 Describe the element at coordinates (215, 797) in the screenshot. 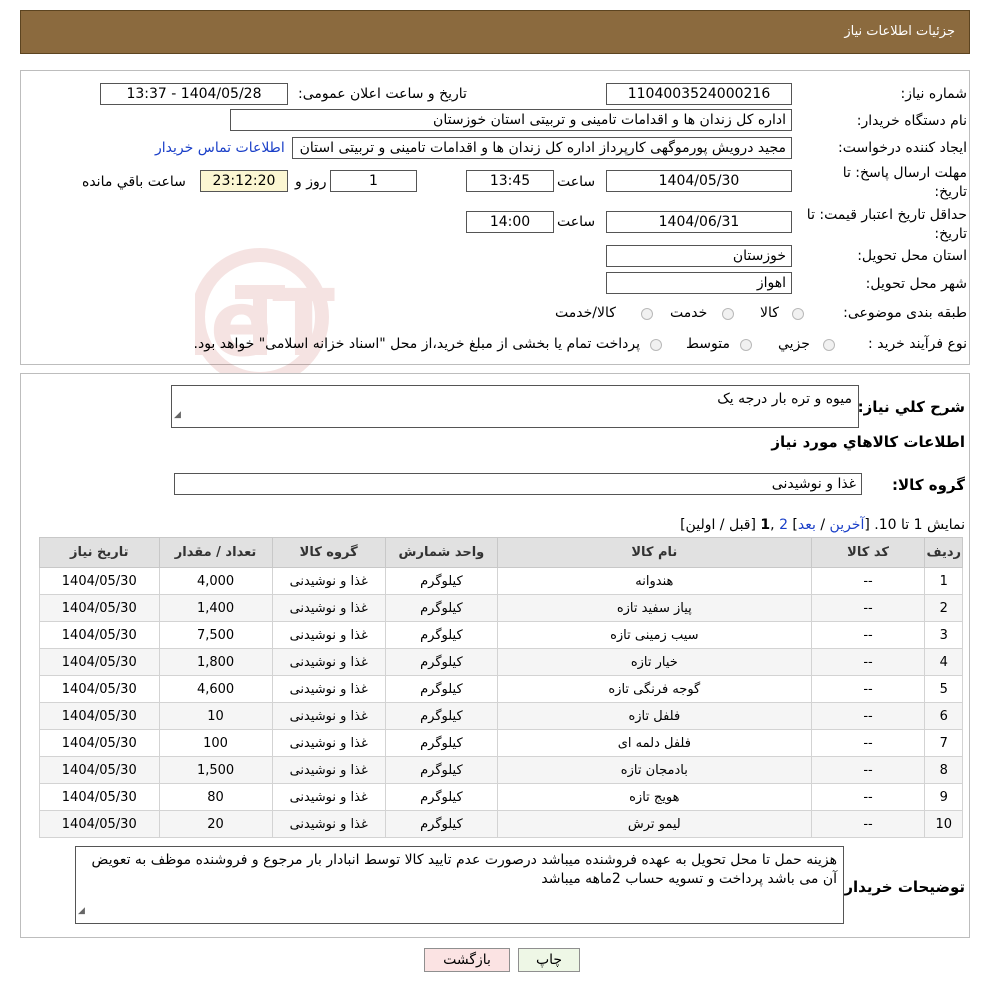

I see `cell-quantity: 80` at that location.